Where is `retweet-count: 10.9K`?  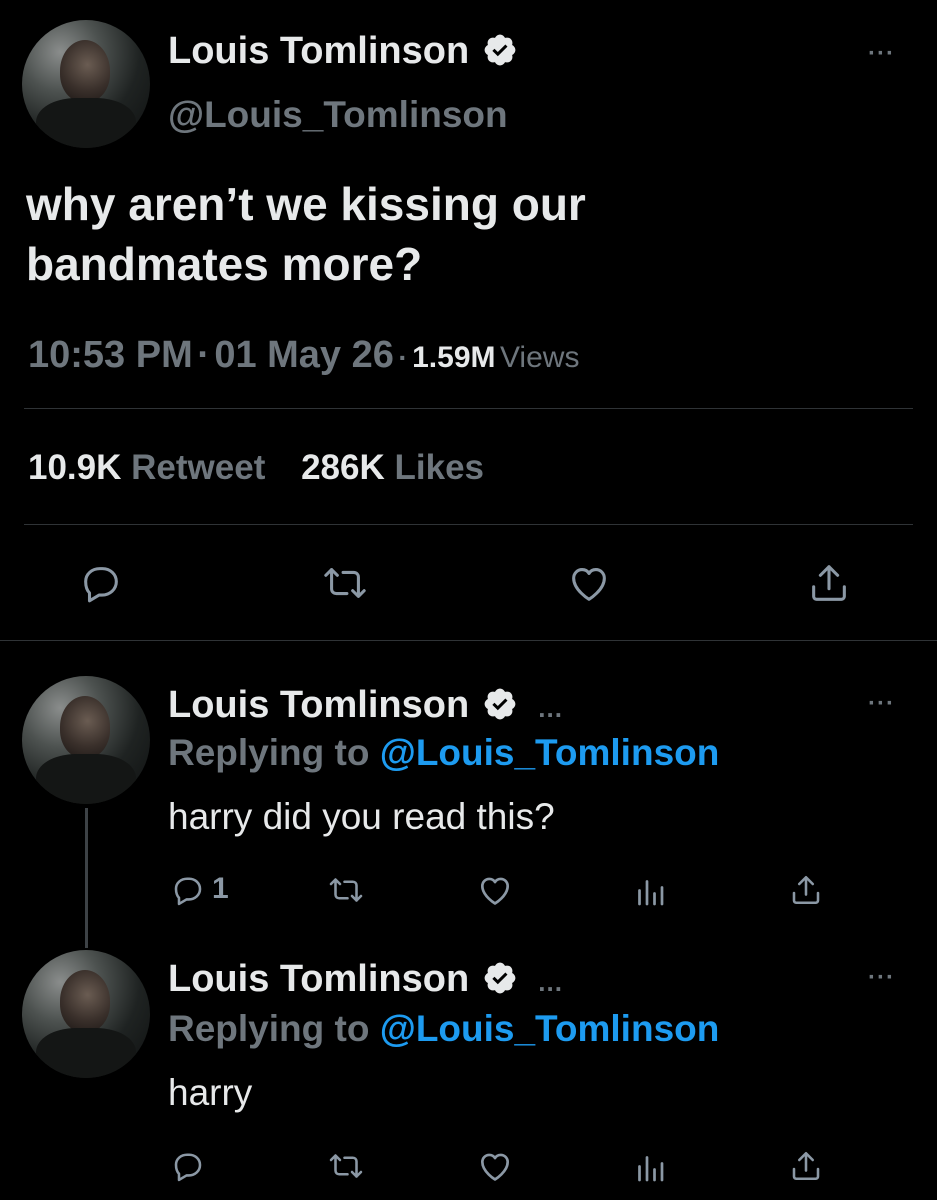
retweet-count: 10.9K is located at coordinates (74, 467).